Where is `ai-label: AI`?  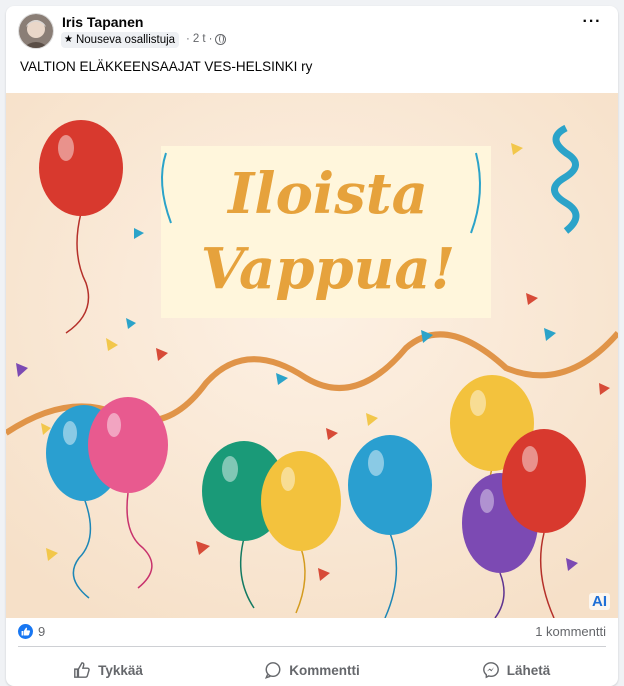
ai-label: AI is located at coordinates (599, 601).